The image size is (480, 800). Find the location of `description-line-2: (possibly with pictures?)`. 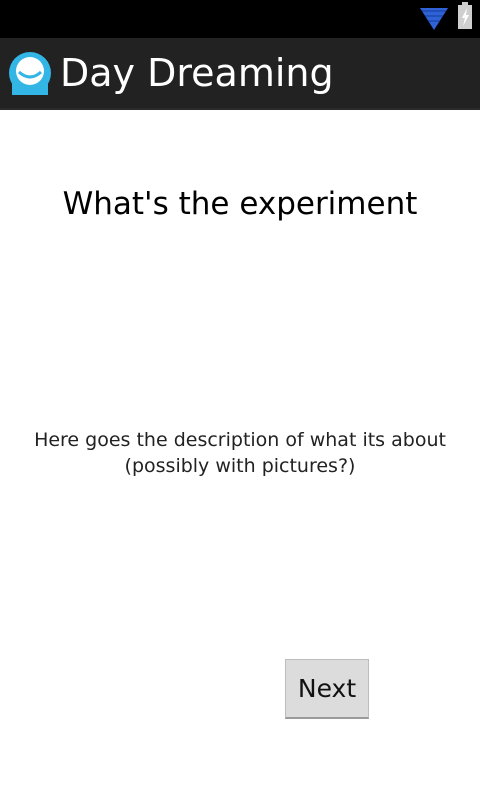

description-line-2: (possibly with pictures?) is located at coordinates (240, 466).